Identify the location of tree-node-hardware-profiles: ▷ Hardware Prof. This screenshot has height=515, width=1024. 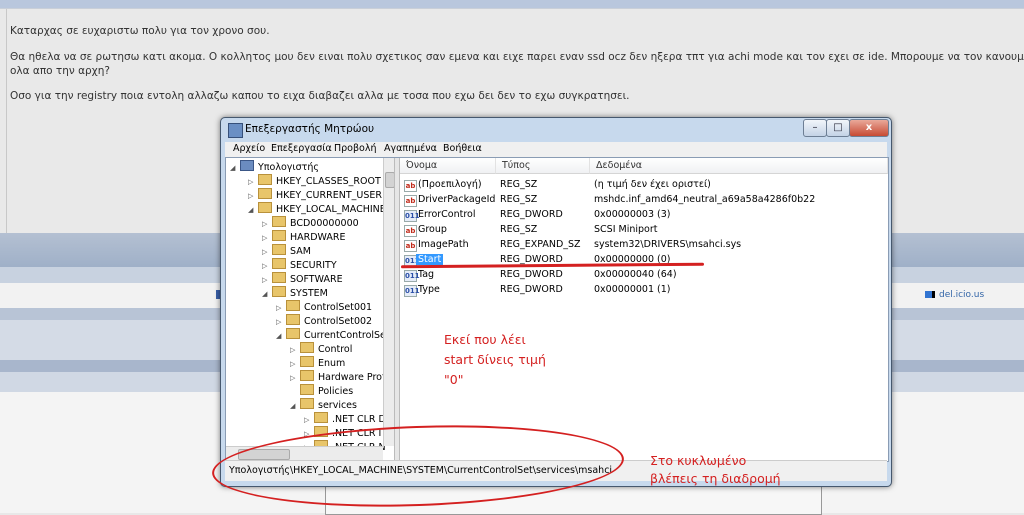
(337, 377).